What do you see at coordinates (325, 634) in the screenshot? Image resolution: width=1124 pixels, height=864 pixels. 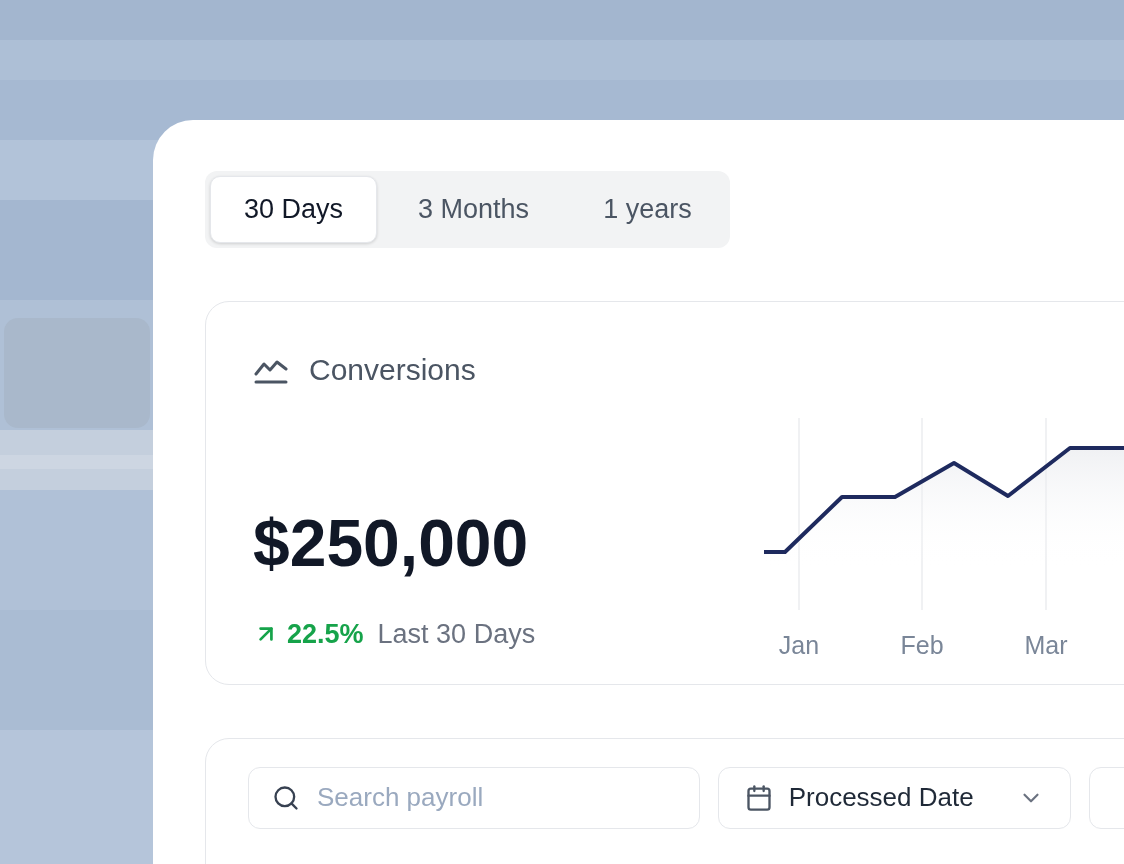 I see `change-percent: 22.5%` at bounding box center [325, 634].